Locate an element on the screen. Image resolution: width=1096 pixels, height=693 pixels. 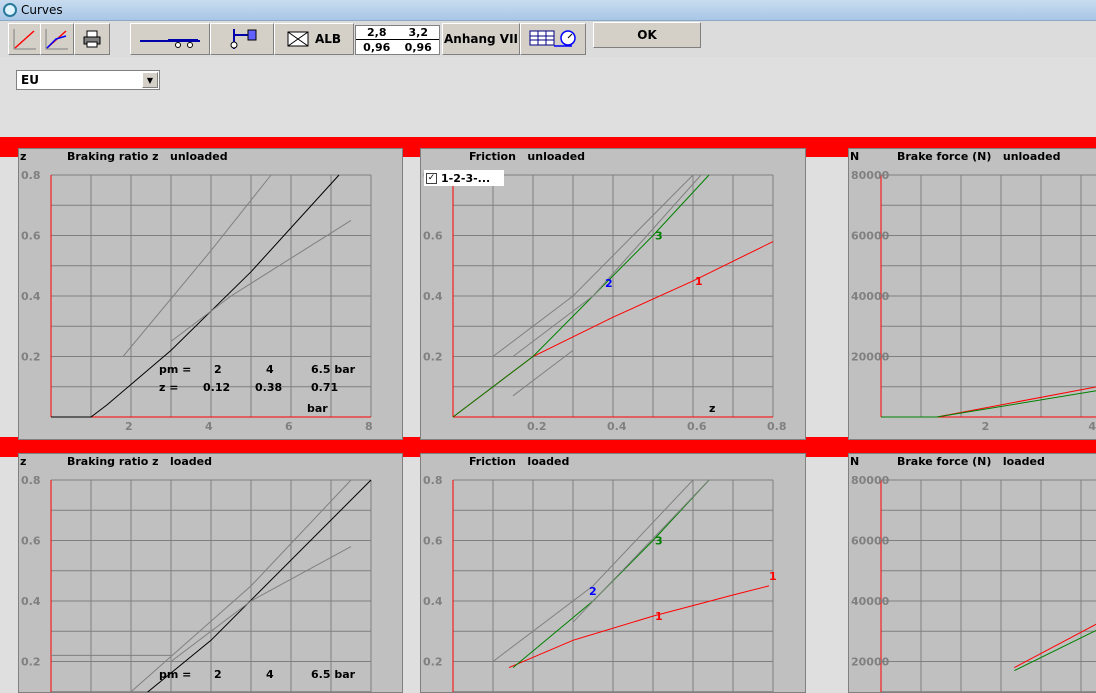
friction-loaded-chart: 0.2 0.4 0.6 0.8 1 3 2 1 is located at coordinates (600, 583).